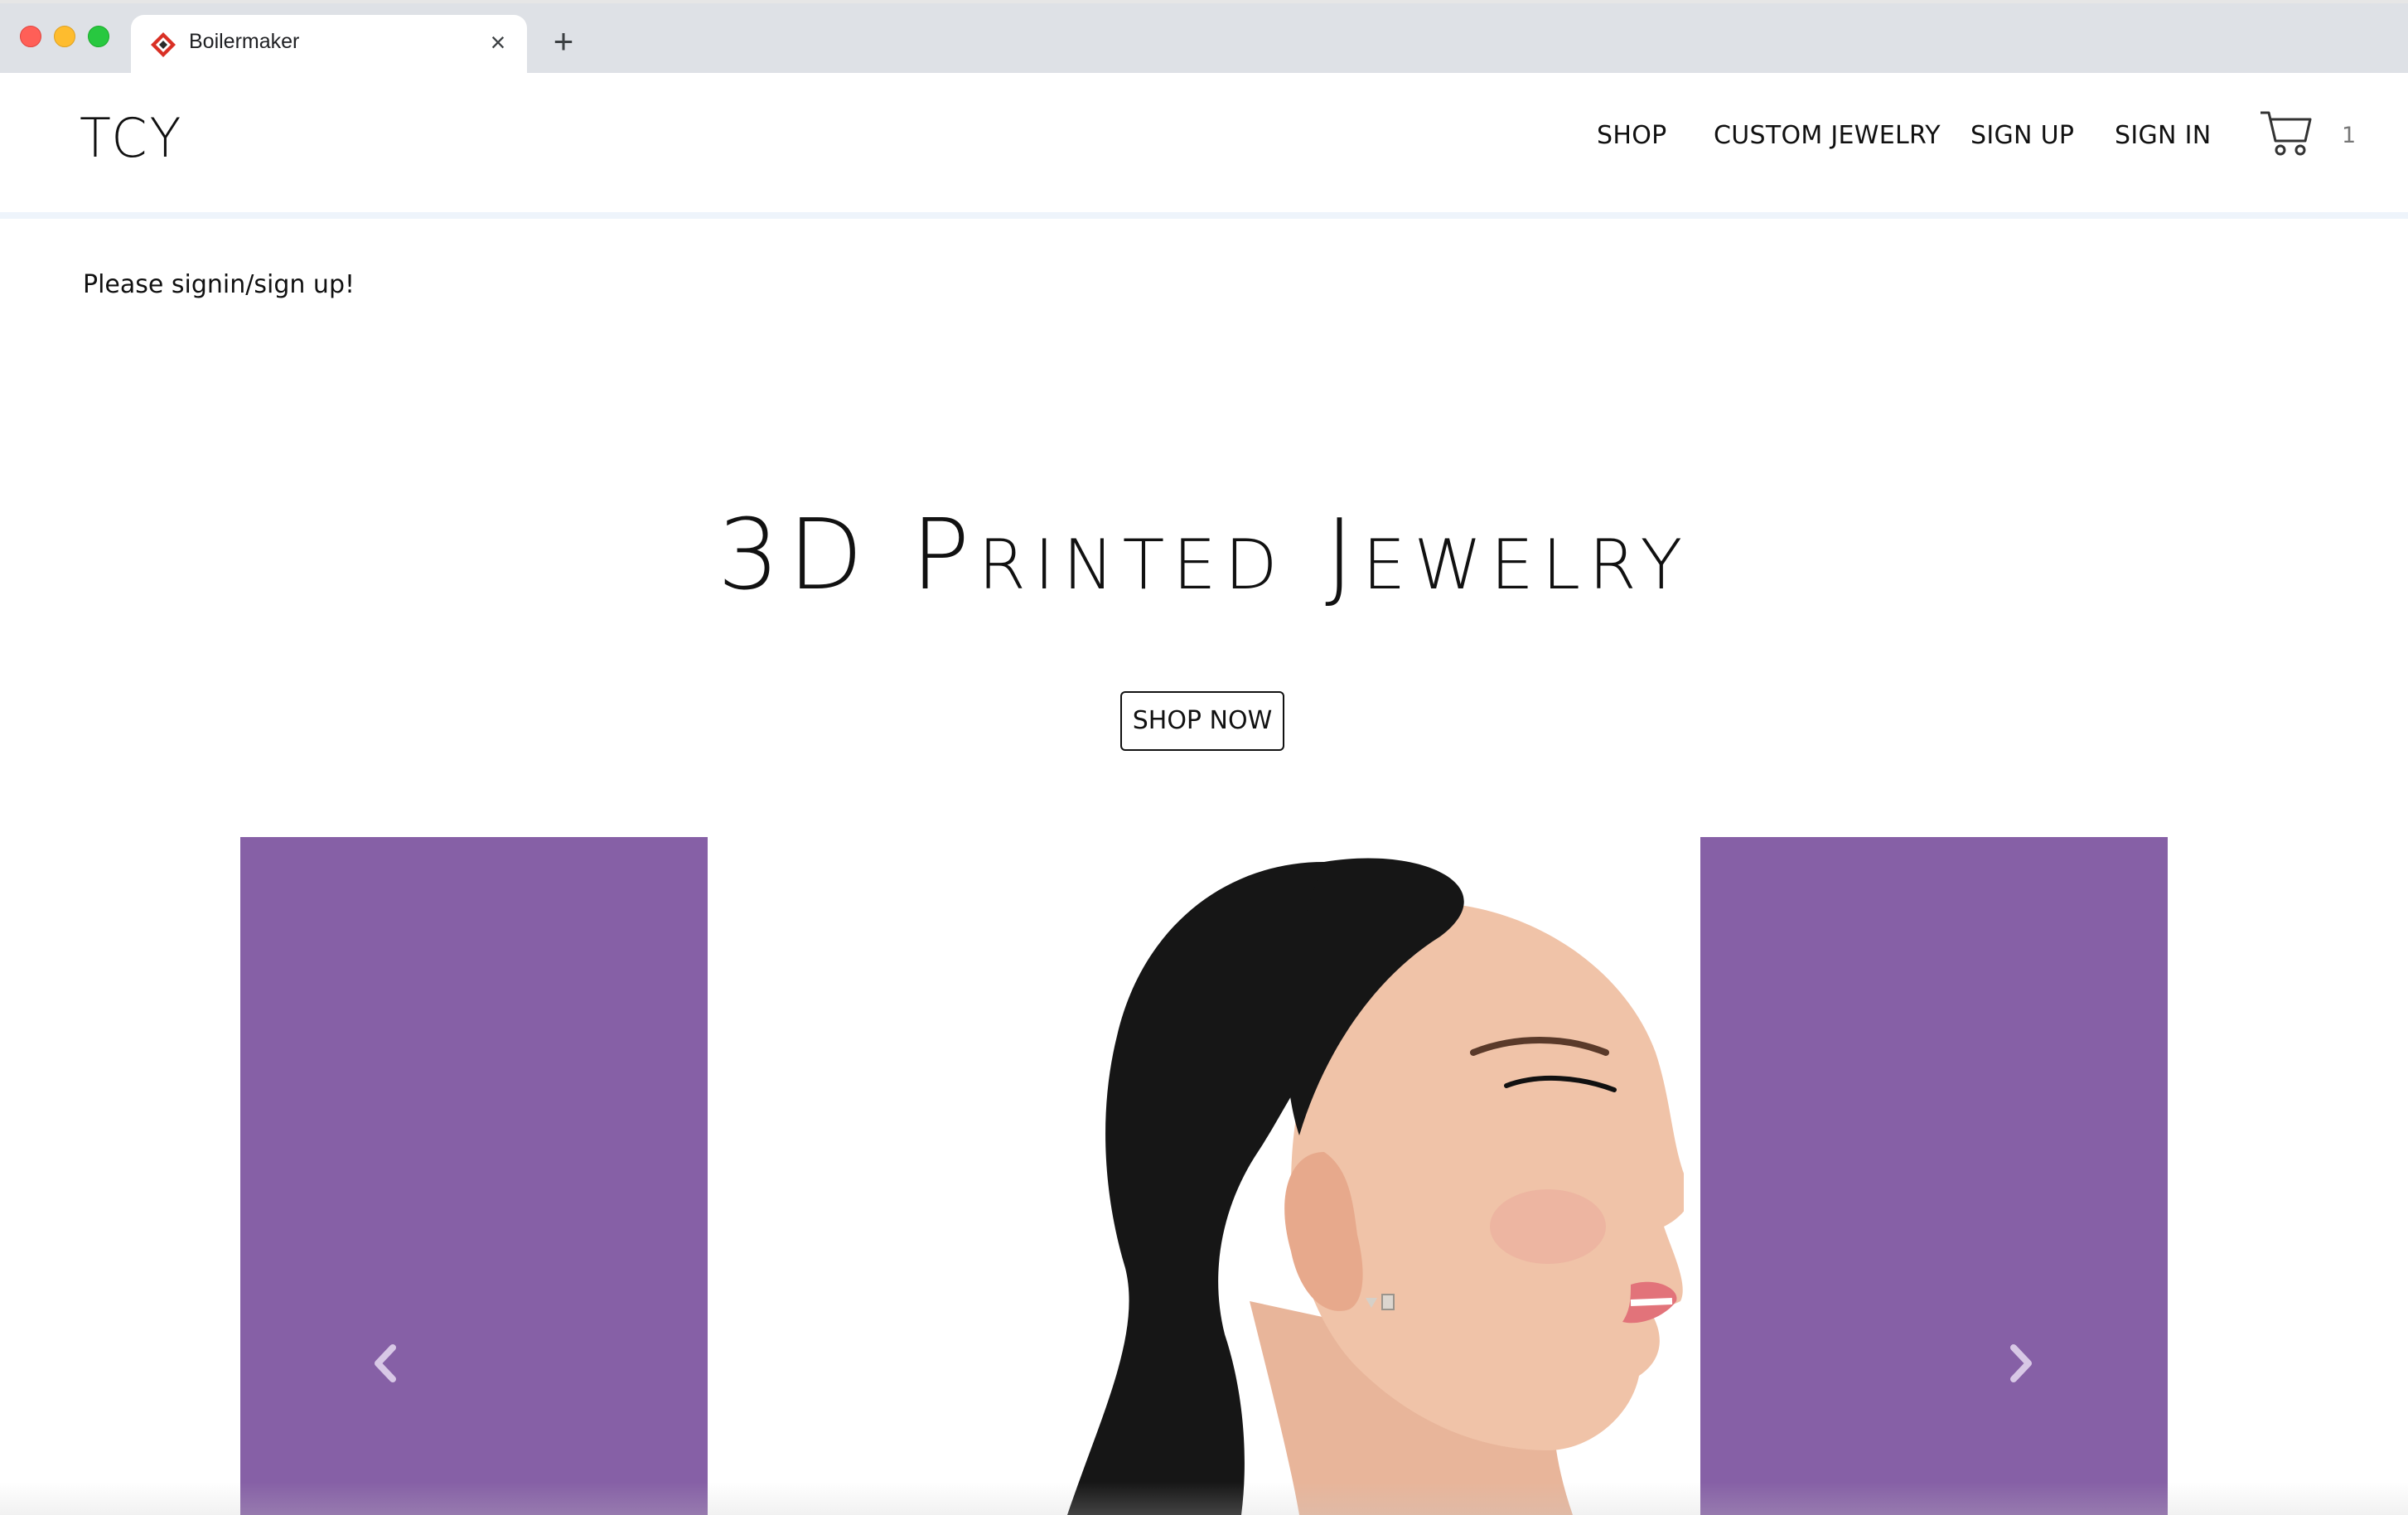  Describe the element at coordinates (498, 42) in the screenshot. I see `tab-close-icon: ×` at that location.